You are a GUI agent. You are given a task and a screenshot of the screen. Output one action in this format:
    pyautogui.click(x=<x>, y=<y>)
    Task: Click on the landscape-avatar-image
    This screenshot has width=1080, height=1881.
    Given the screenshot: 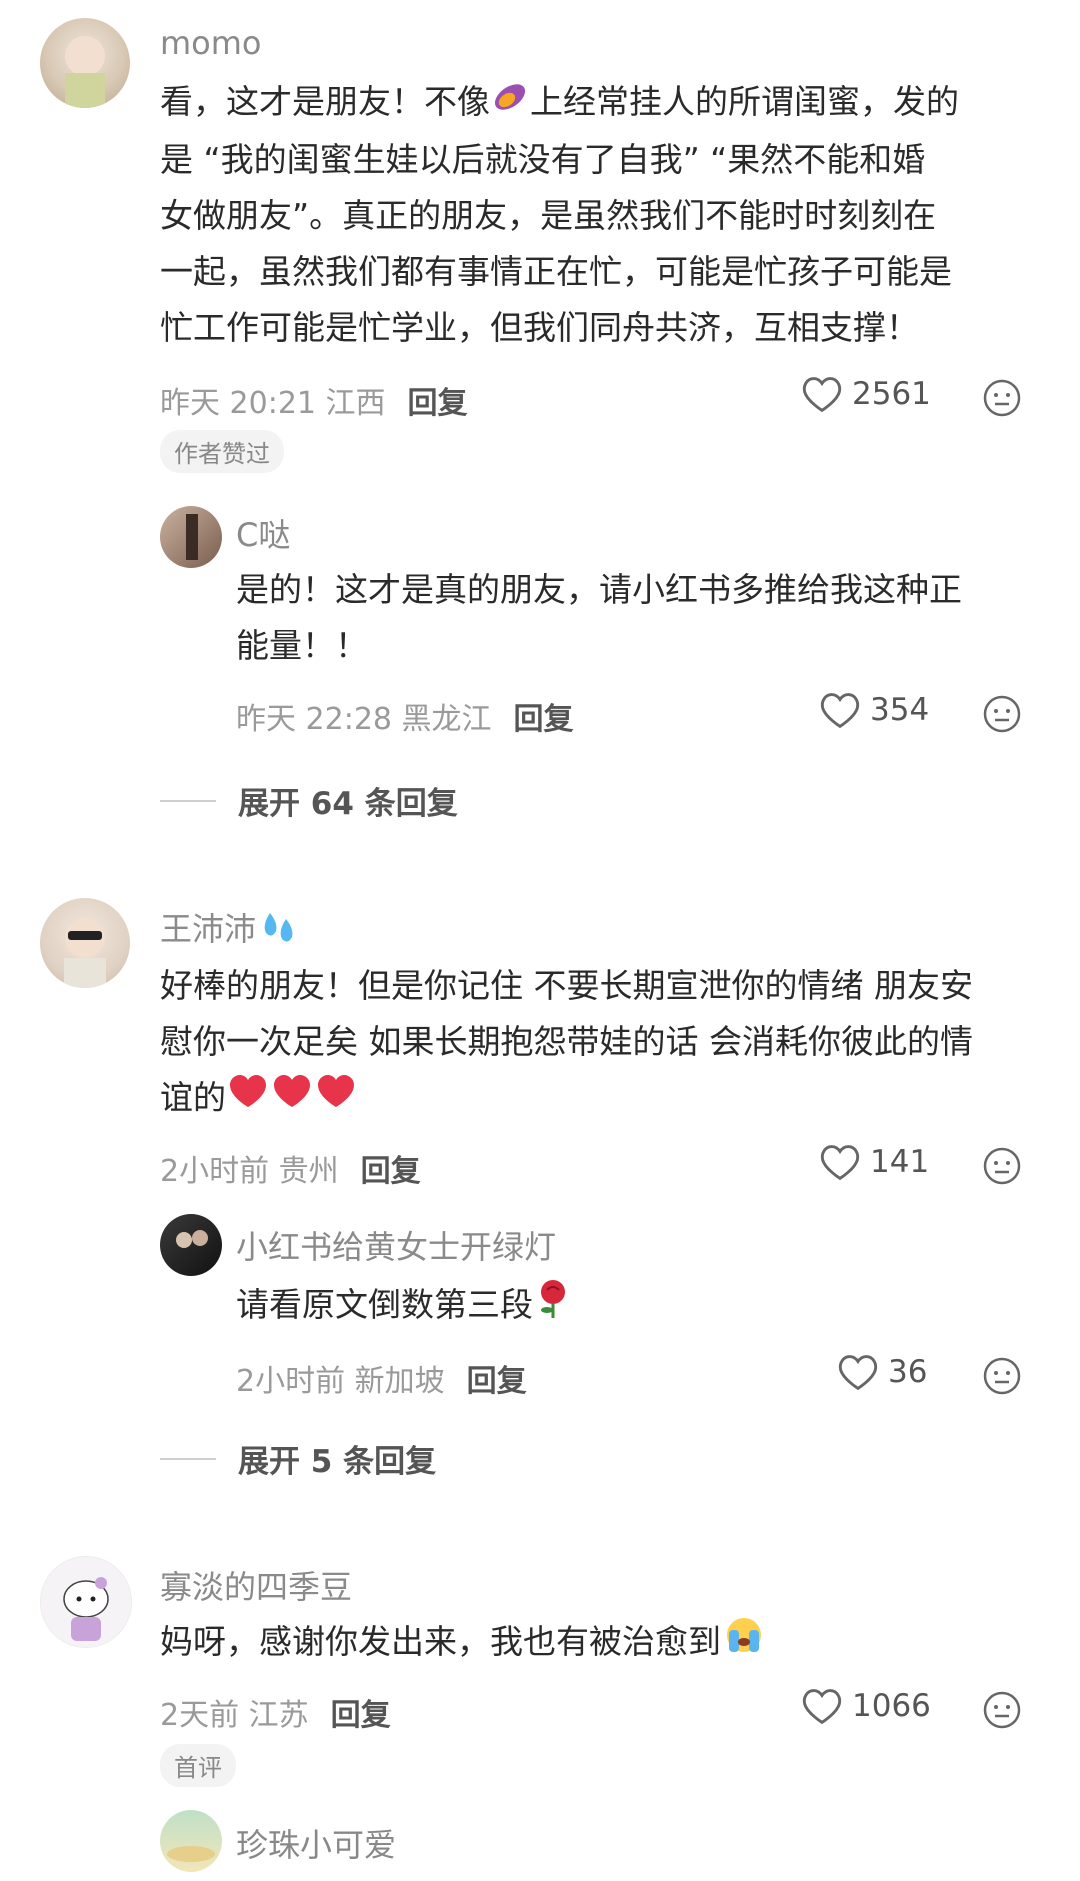 What is the action you would take?
    pyautogui.click(x=191, y=1854)
    